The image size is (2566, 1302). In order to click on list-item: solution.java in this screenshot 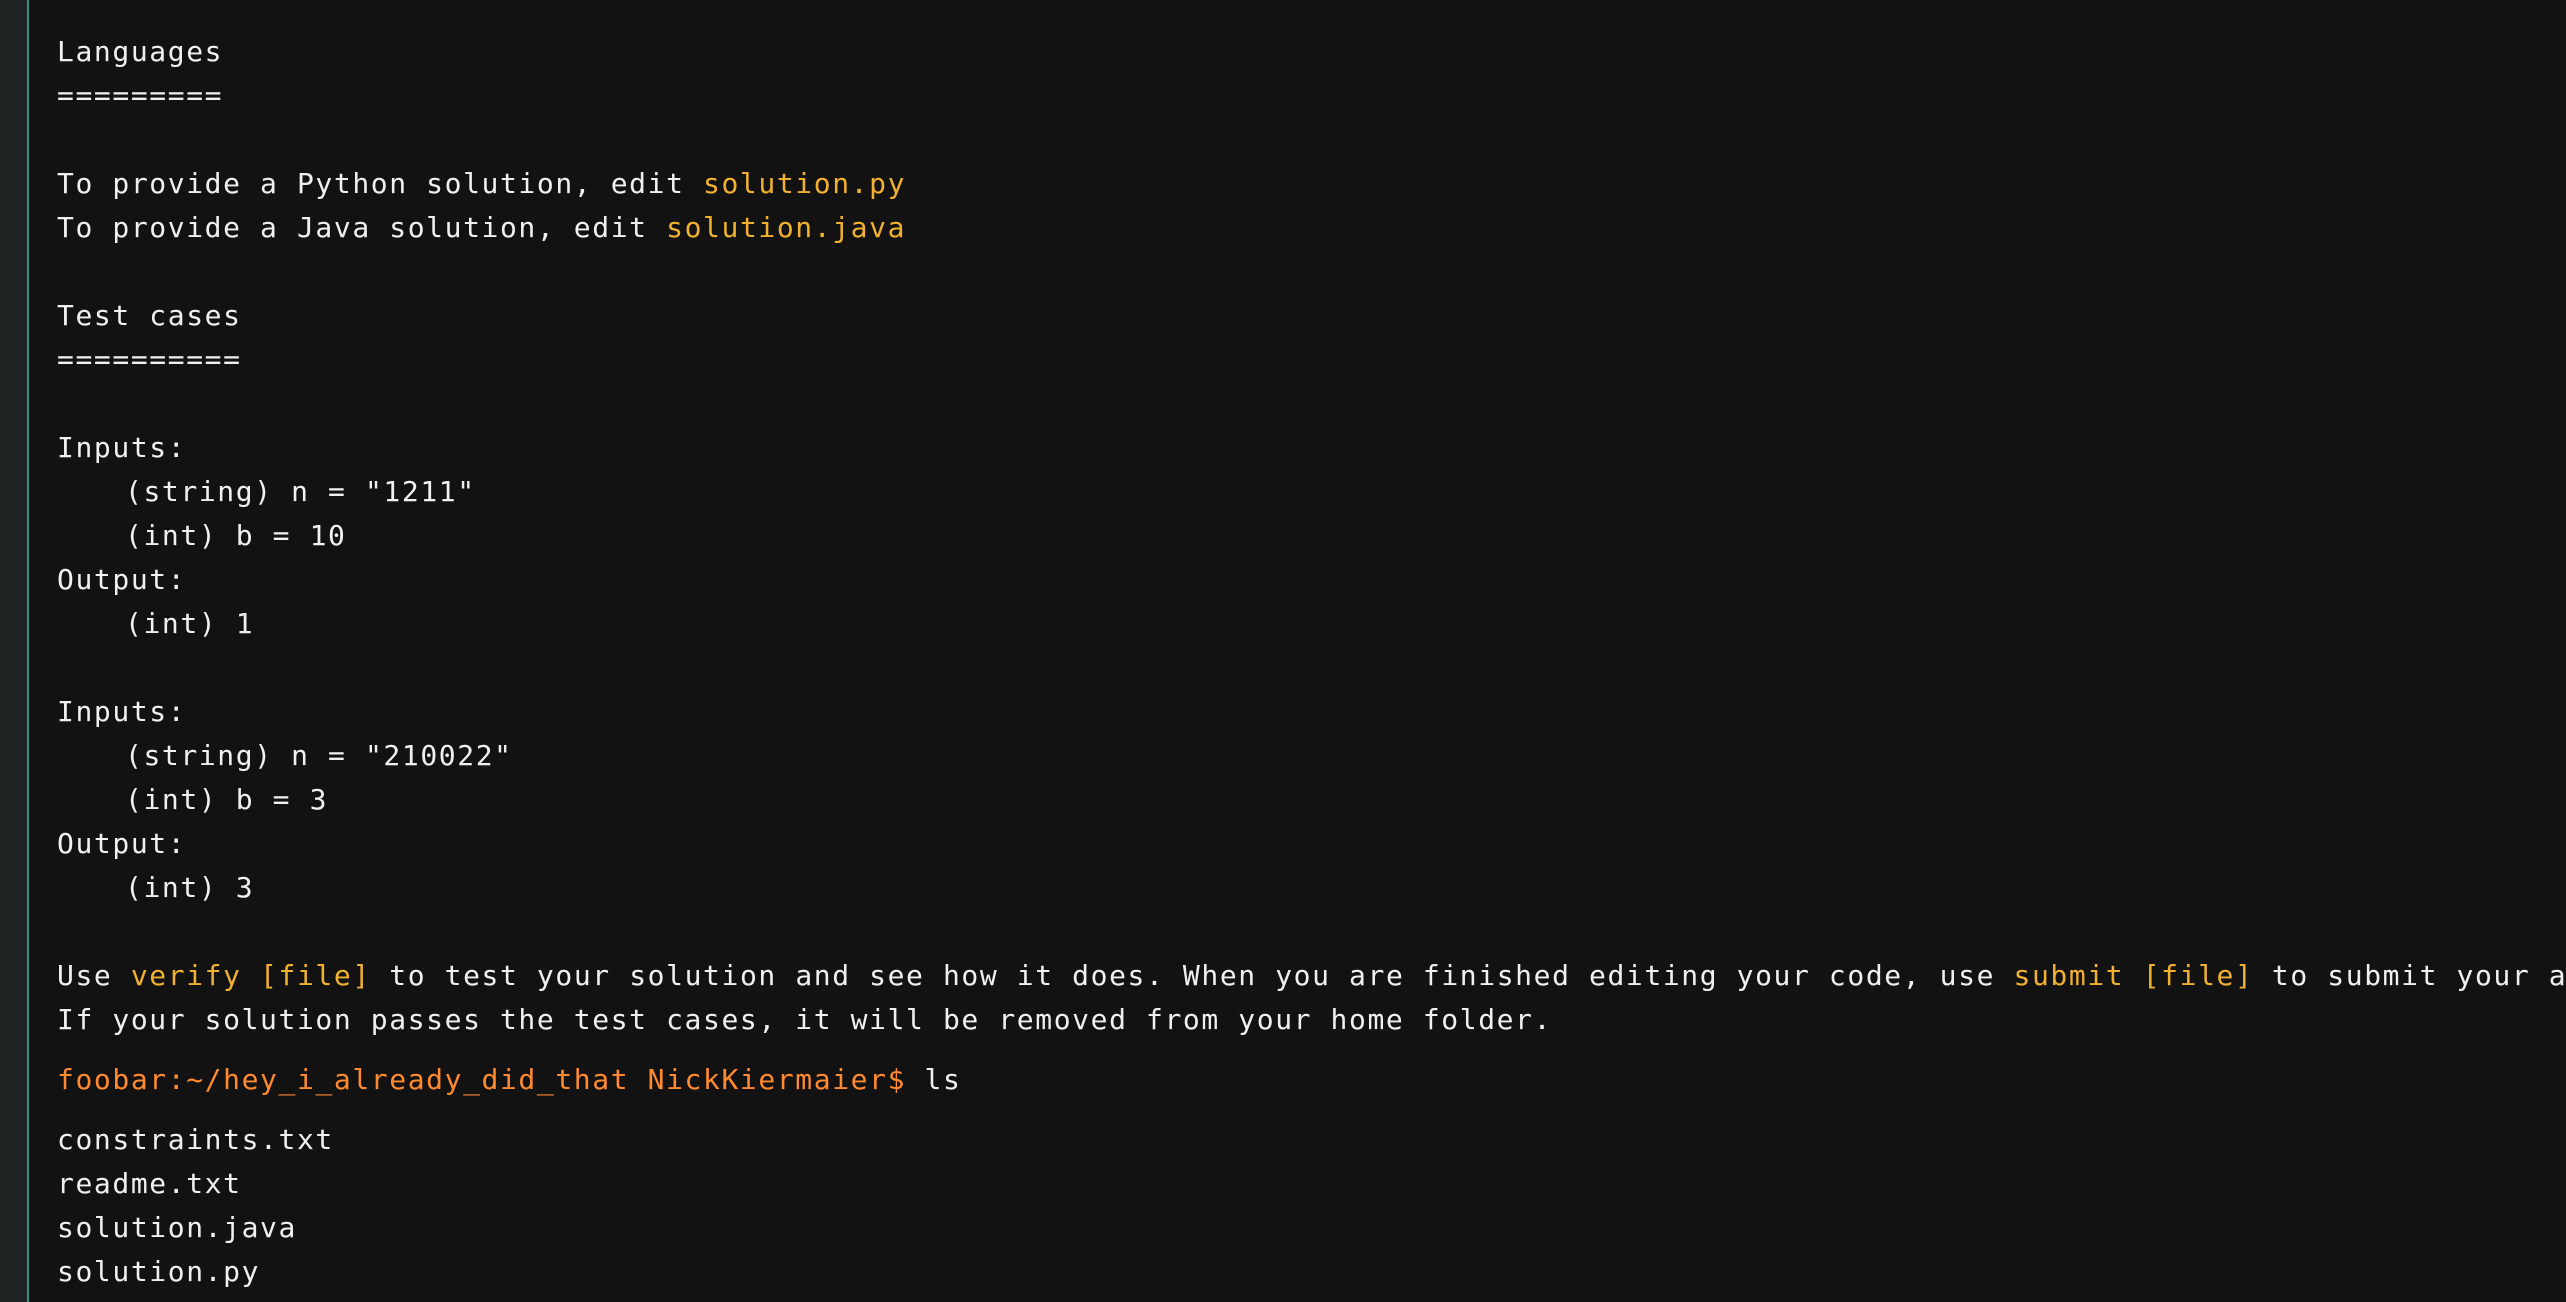, I will do `click(177, 1227)`.